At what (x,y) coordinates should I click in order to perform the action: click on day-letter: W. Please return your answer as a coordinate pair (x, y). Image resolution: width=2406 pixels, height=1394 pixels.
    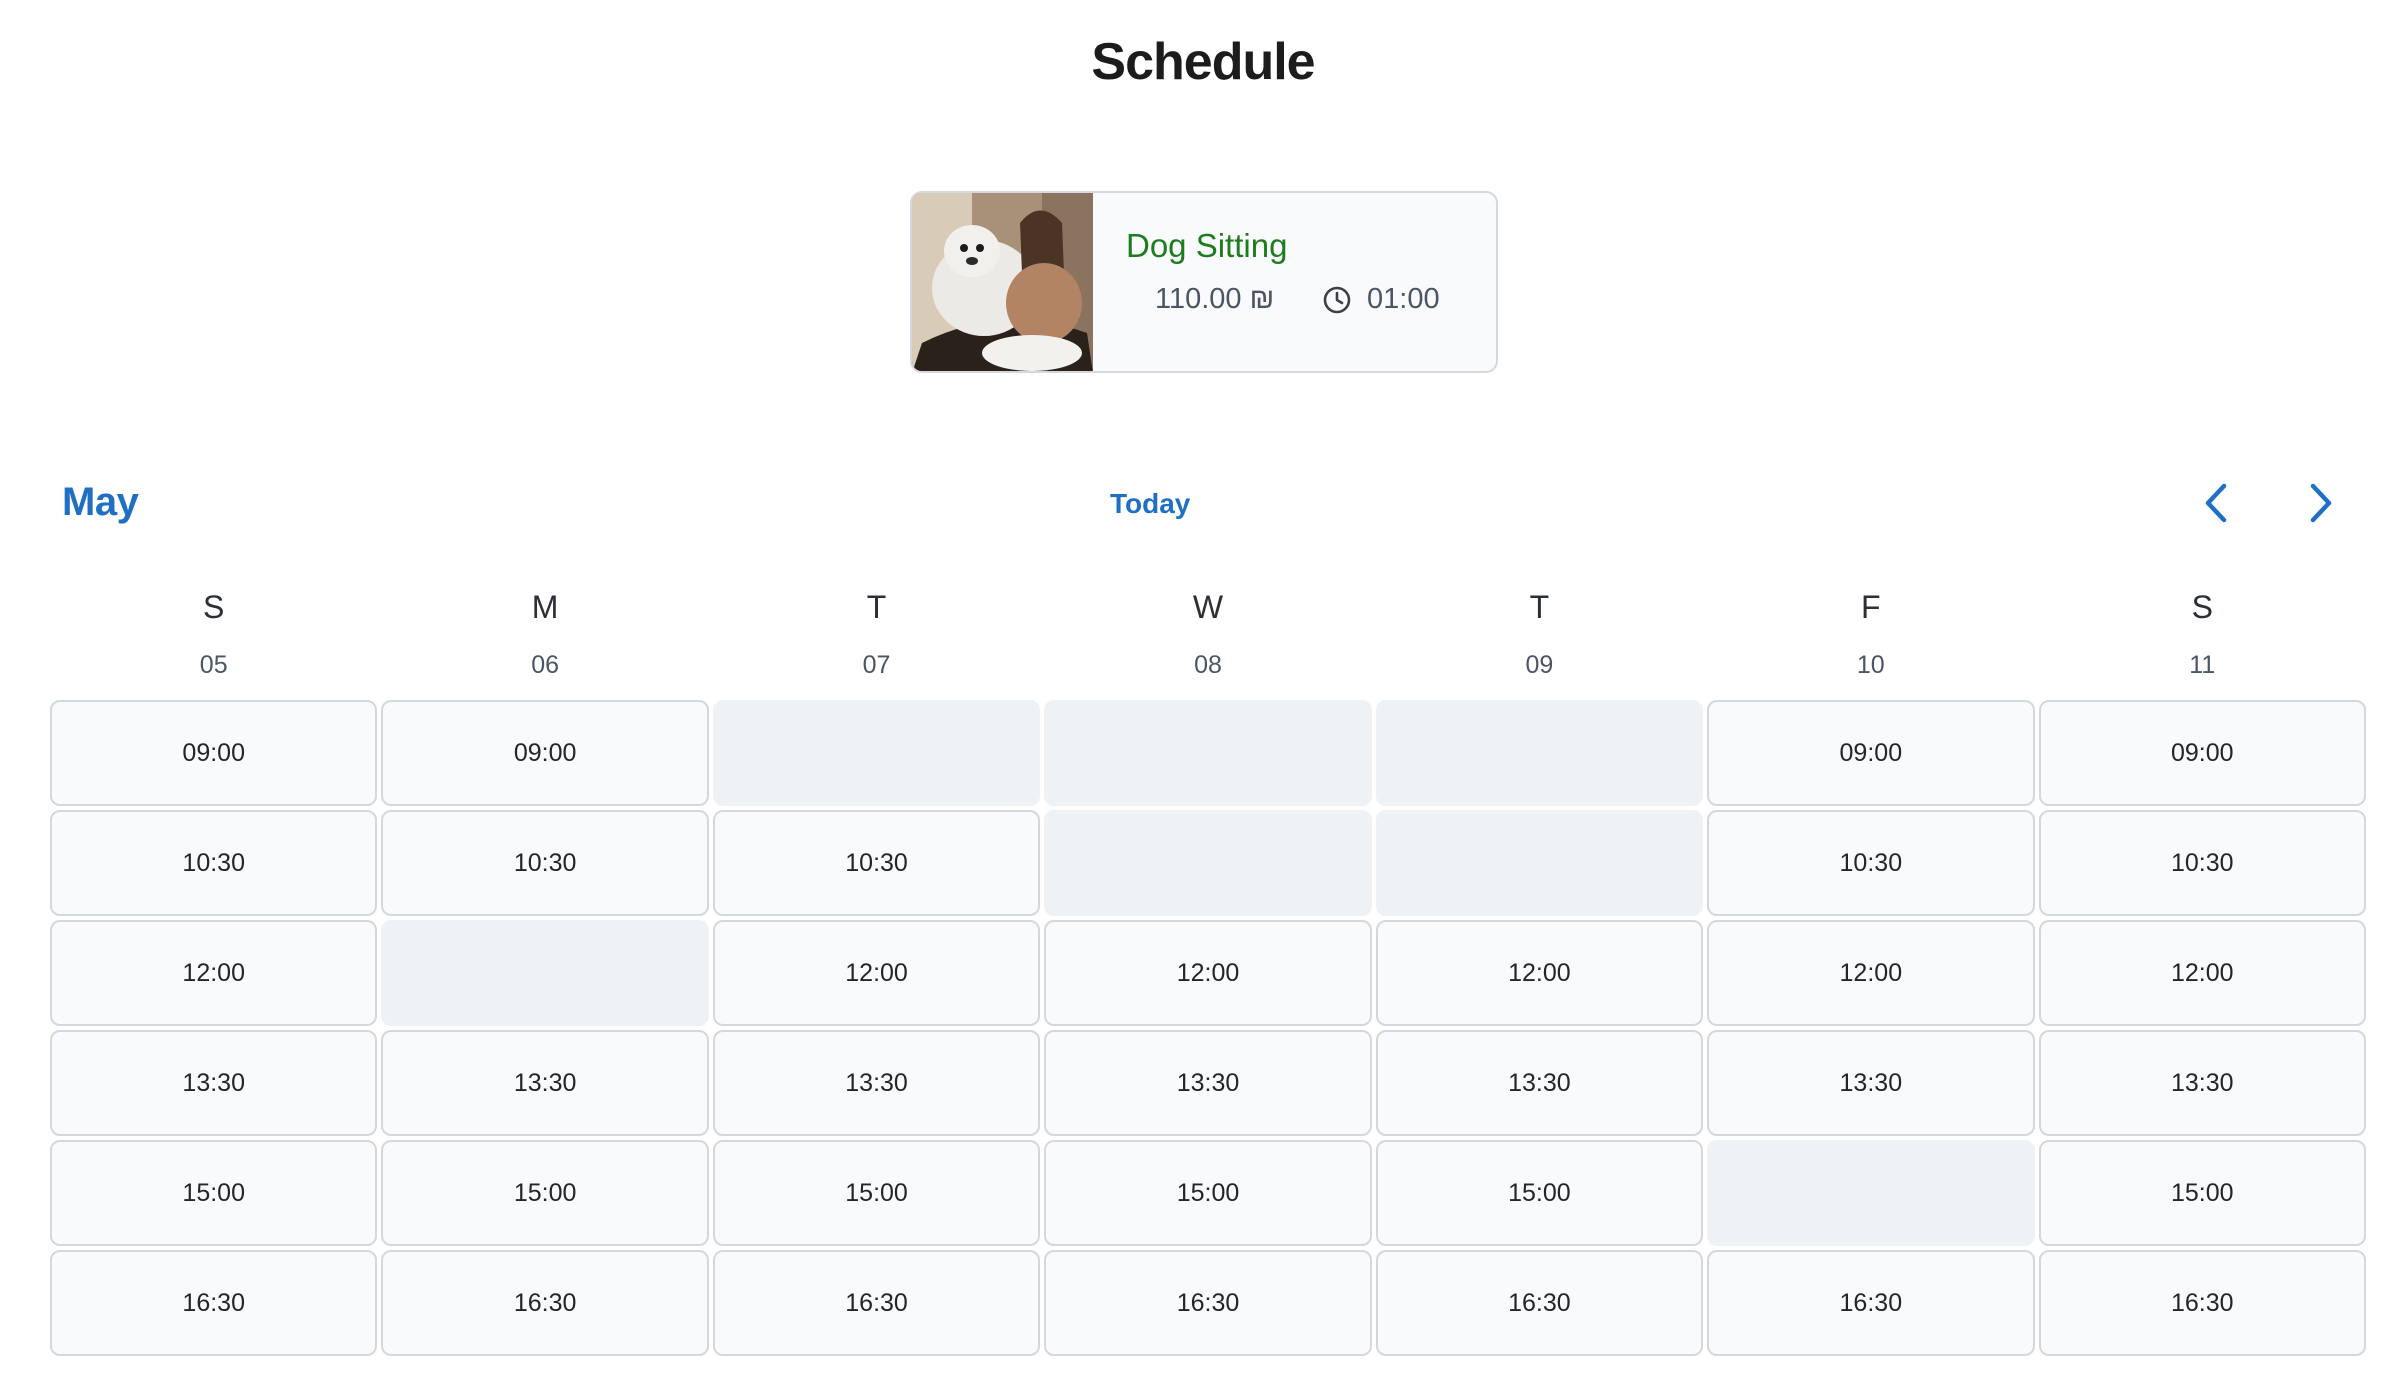
    Looking at the image, I should click on (1208, 607).